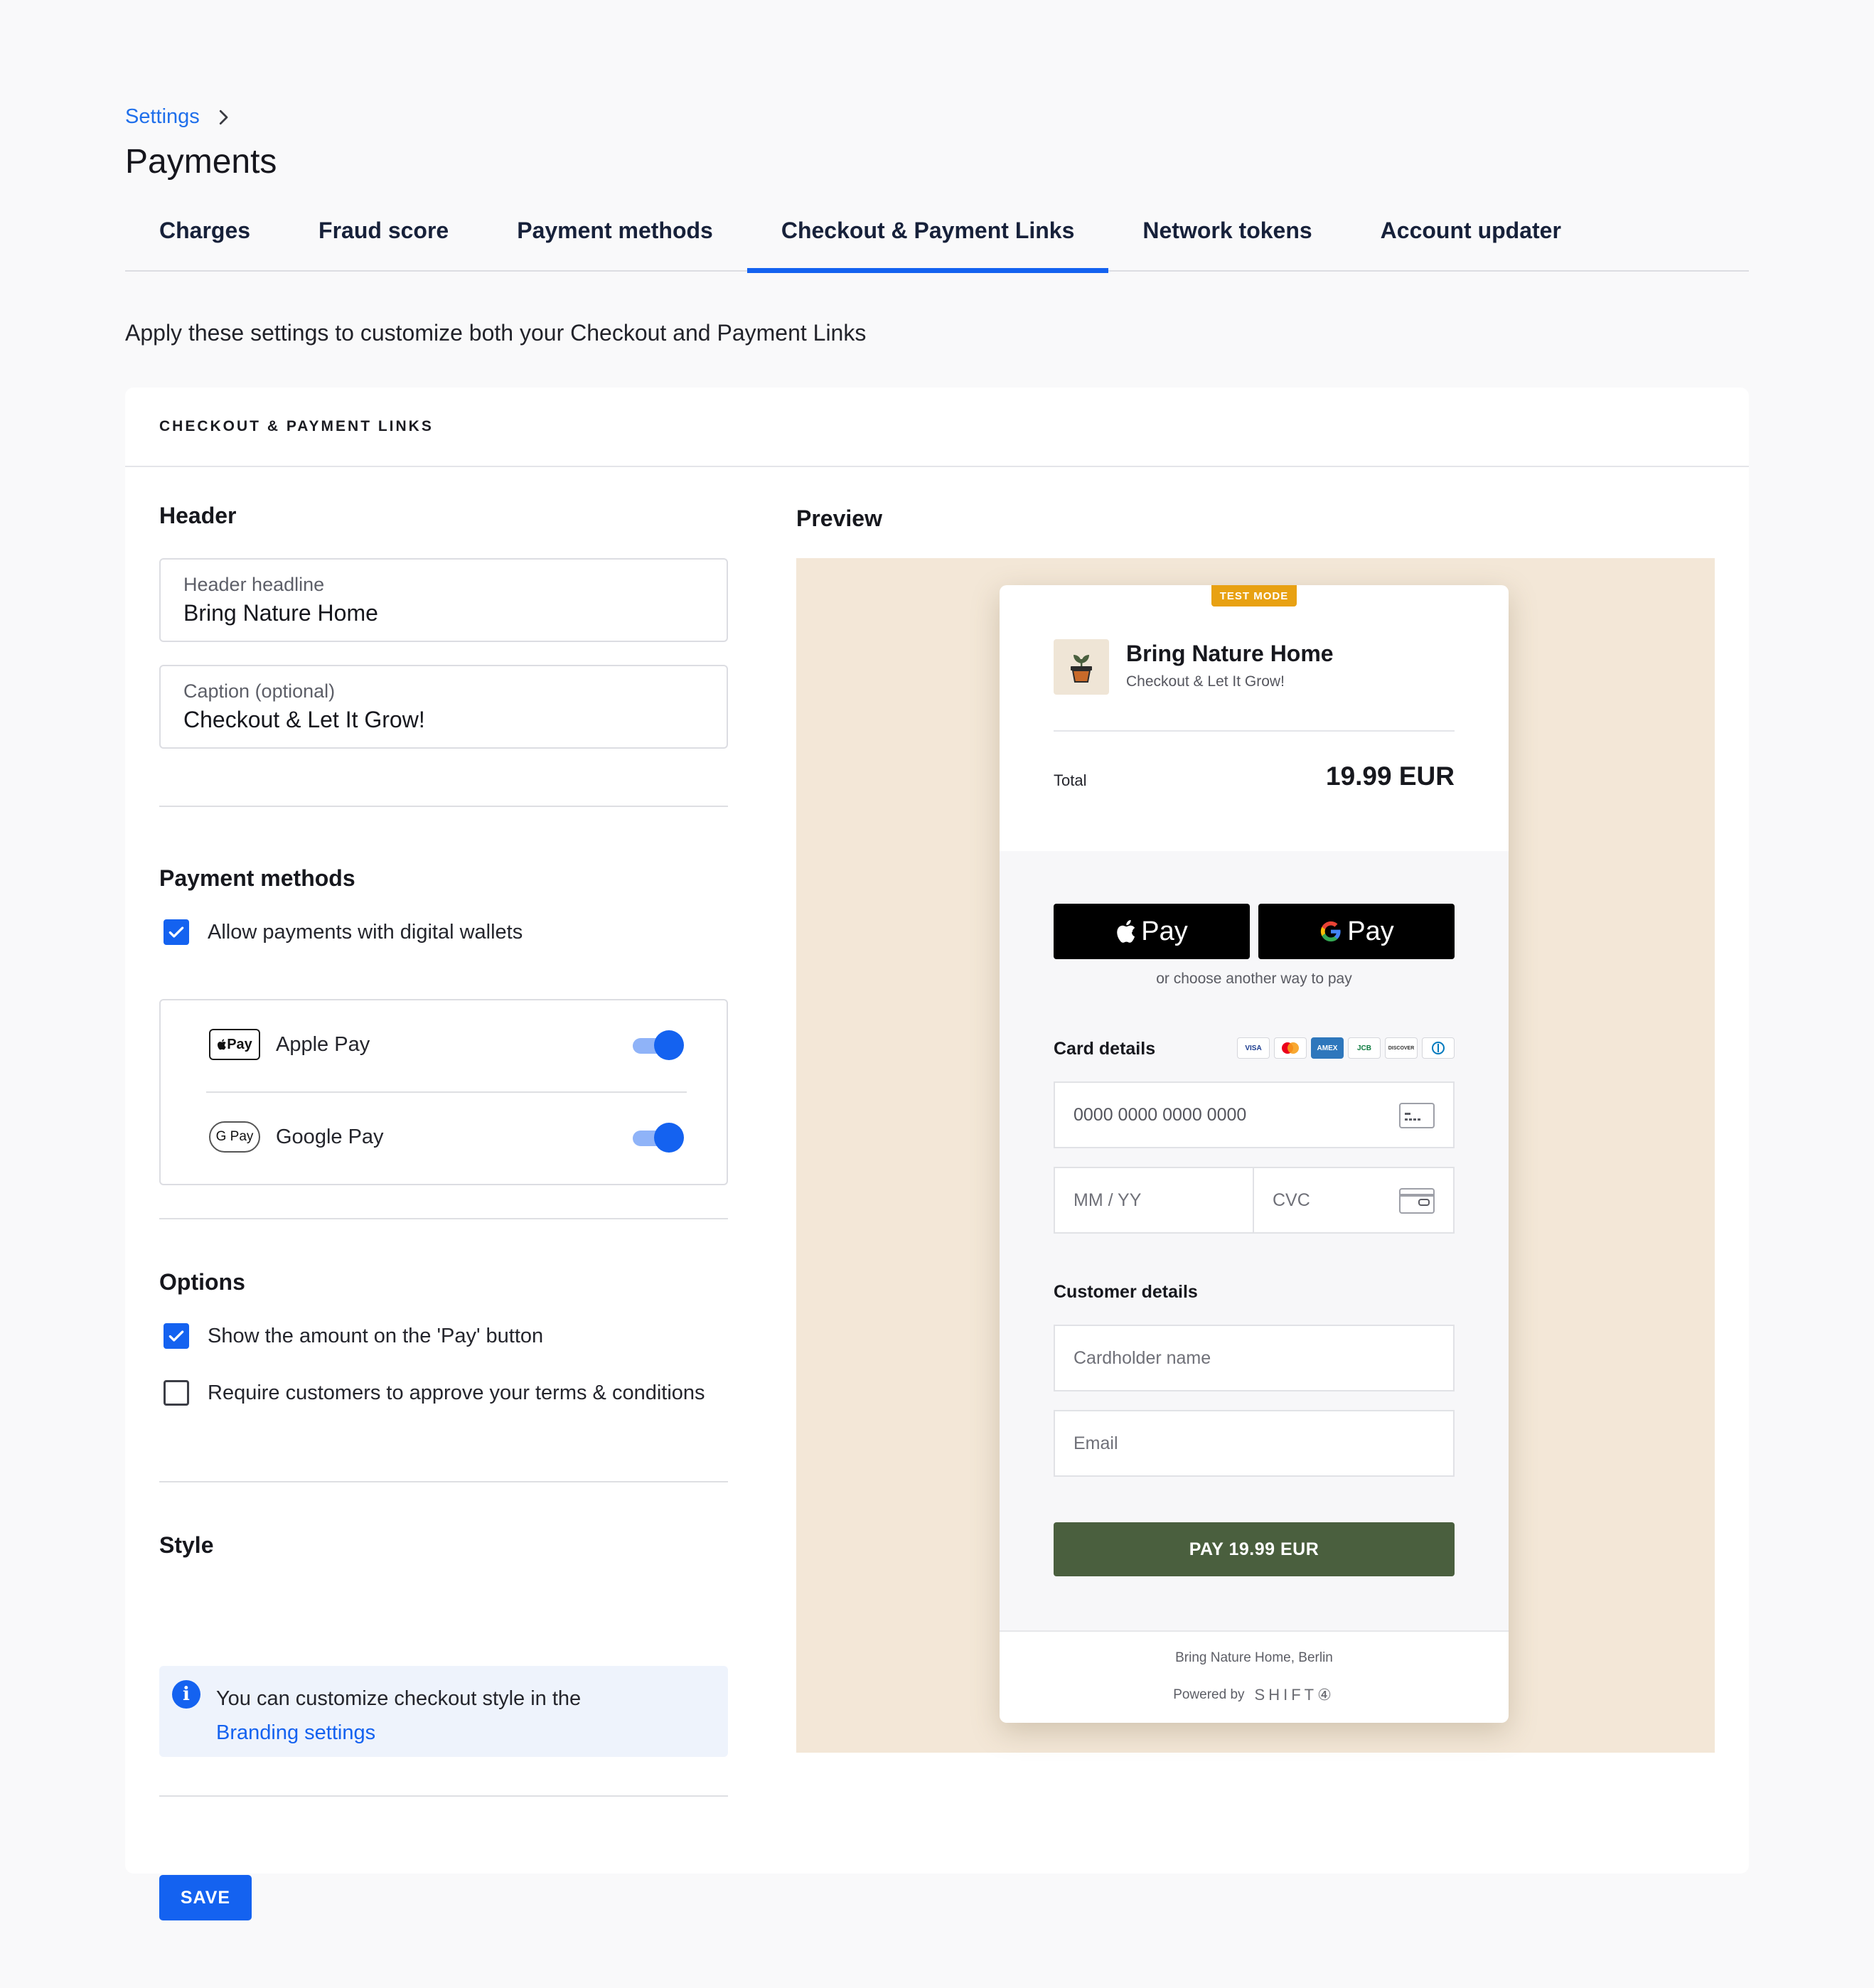  What do you see at coordinates (205, 1897) in the screenshot?
I see `save-button: SAVE` at bounding box center [205, 1897].